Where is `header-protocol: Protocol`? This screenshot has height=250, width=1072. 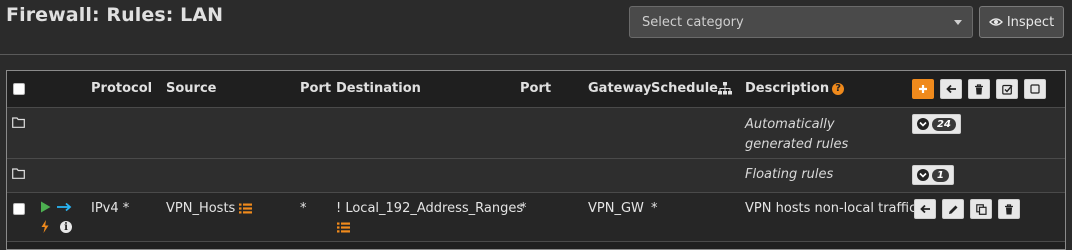
header-protocol: Protocol is located at coordinates (121, 88).